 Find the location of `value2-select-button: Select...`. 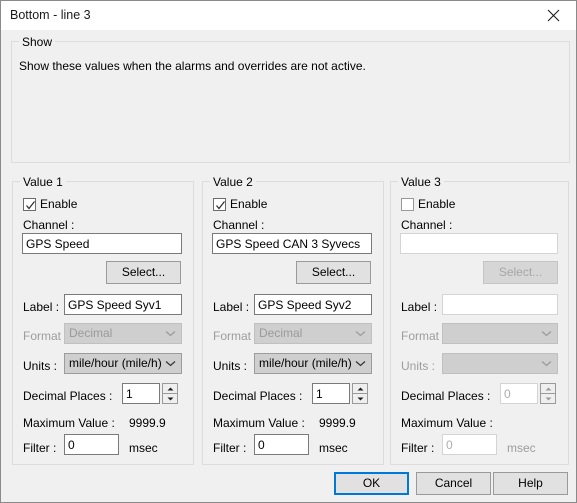

value2-select-button: Select... is located at coordinates (333, 272).